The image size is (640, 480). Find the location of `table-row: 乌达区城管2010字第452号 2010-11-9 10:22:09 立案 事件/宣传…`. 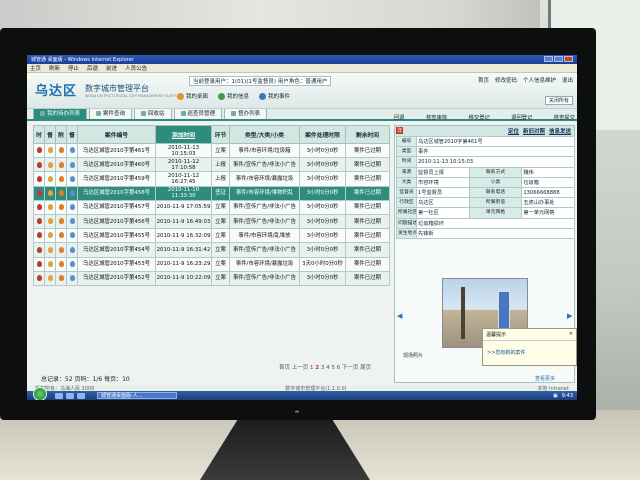

table-row: 乌达区城管2010字第452号 2010-11-9 10:22:09 立案 事件/宣传… is located at coordinates (211, 278).